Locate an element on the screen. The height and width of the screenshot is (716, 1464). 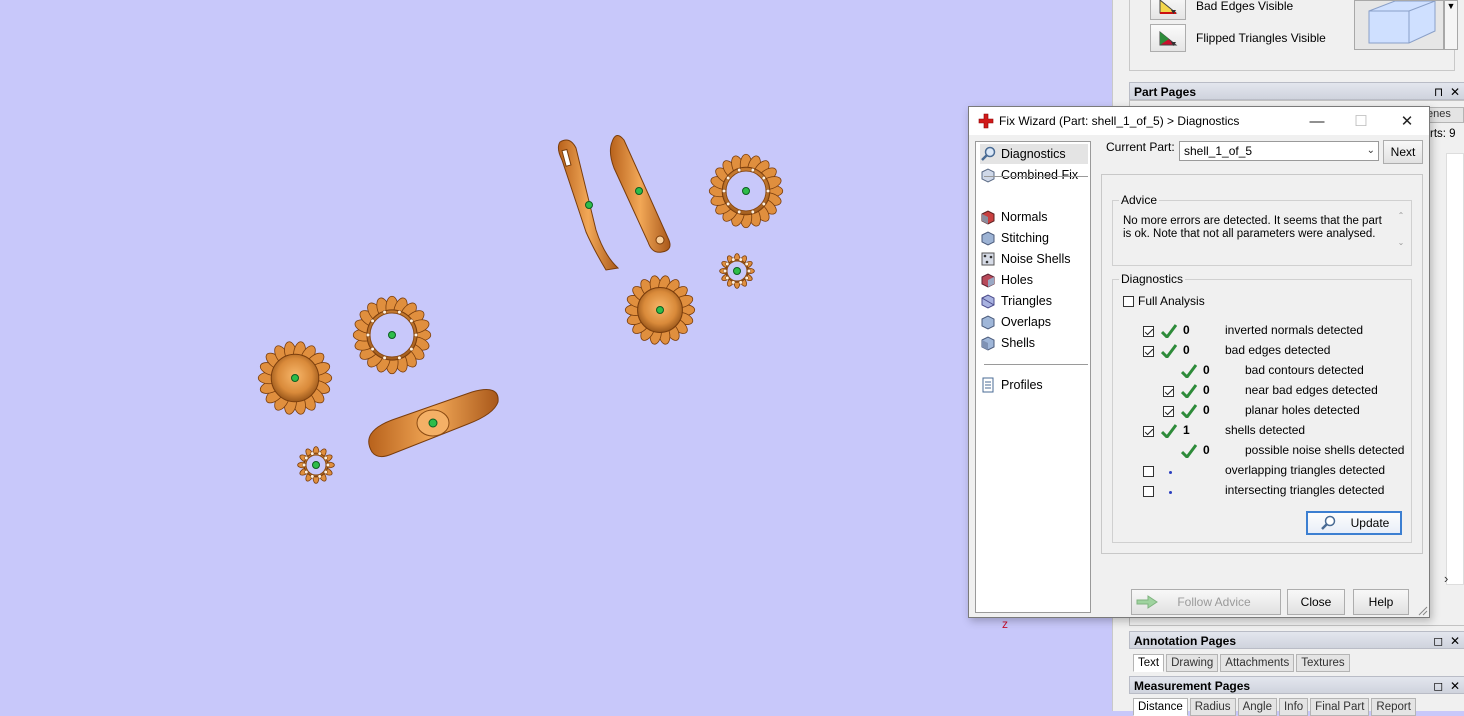
close-window-button: ✕ is located at coordinates (1407, 121).